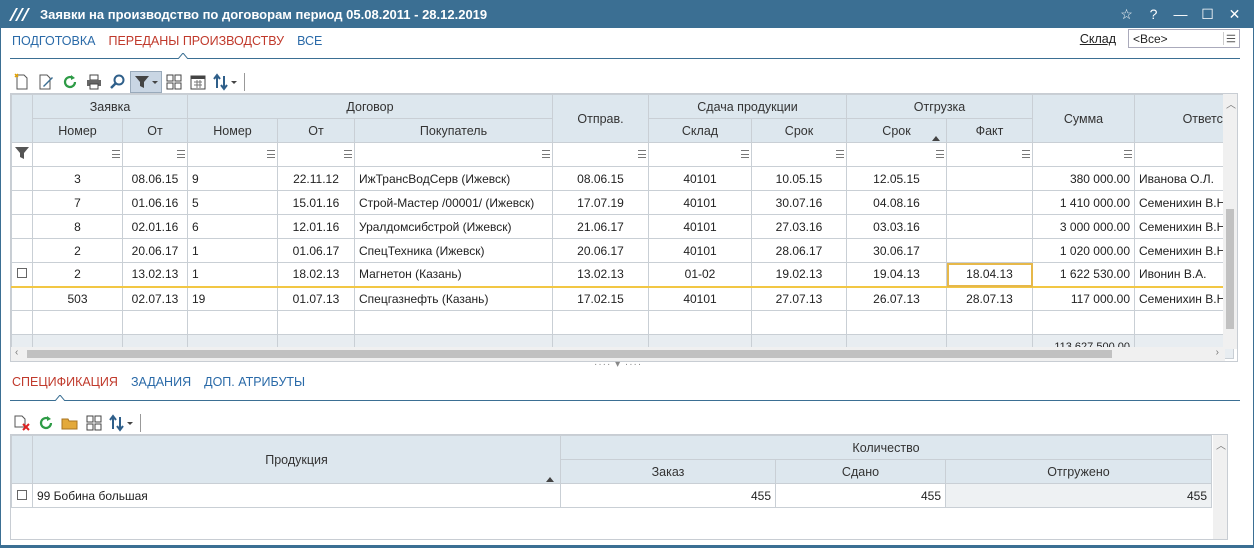  What do you see at coordinates (46, 82) in the screenshot?
I see `edit-doc-icon` at bounding box center [46, 82].